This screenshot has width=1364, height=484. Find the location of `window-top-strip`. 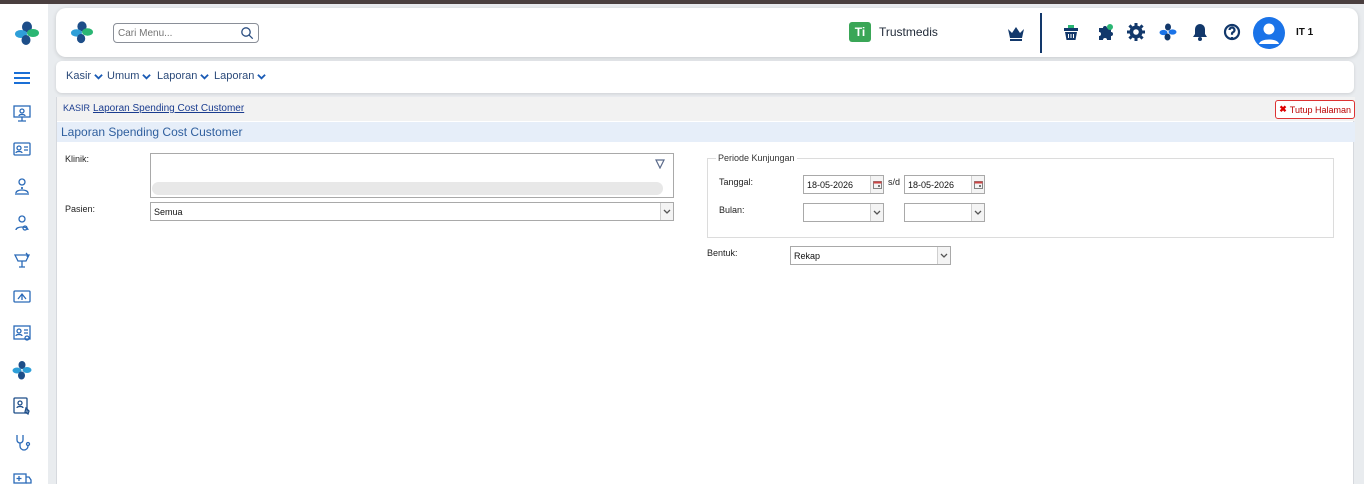

window-top-strip is located at coordinates (682, 2).